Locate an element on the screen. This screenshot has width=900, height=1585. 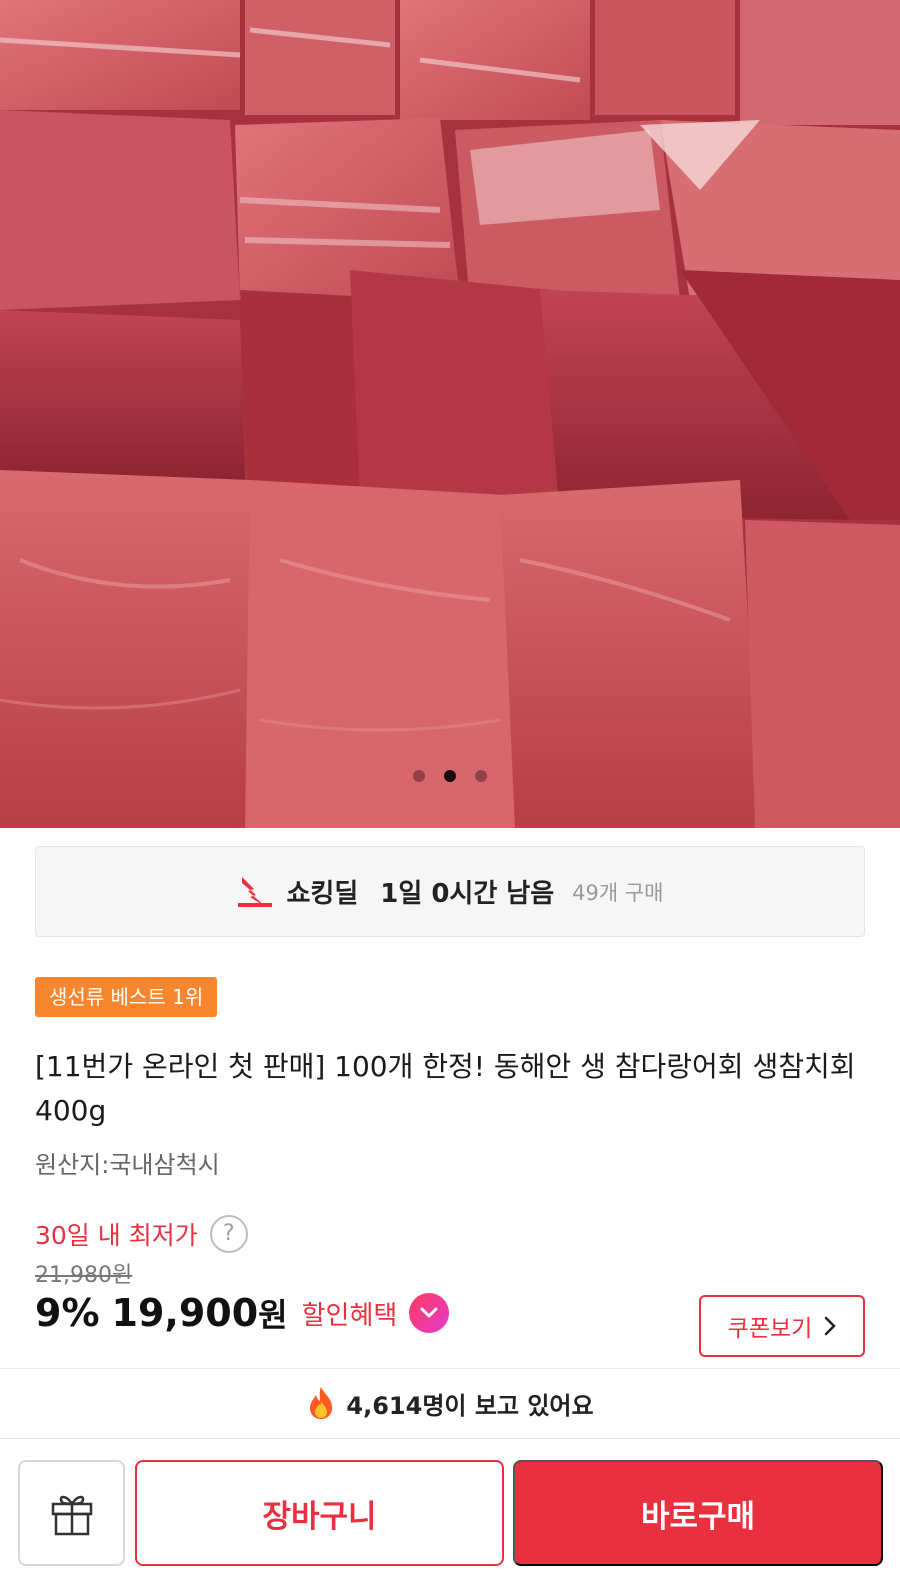
viewer-count-row: 4,614명이 보고 있어요 is located at coordinates (450, 1403).